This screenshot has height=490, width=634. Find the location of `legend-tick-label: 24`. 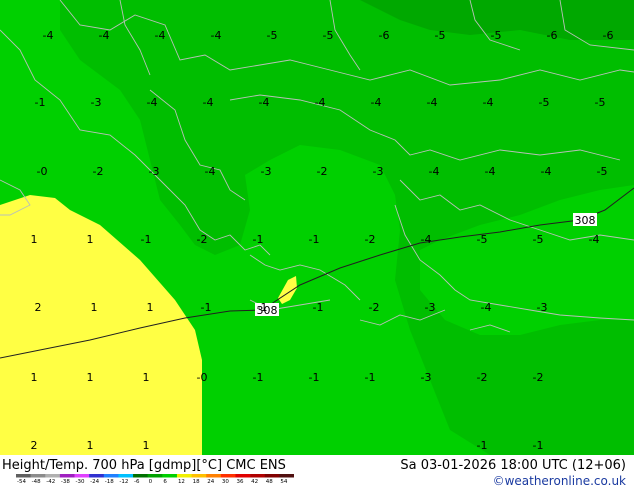

legend-tick-label: 24 is located at coordinates (210, 481).